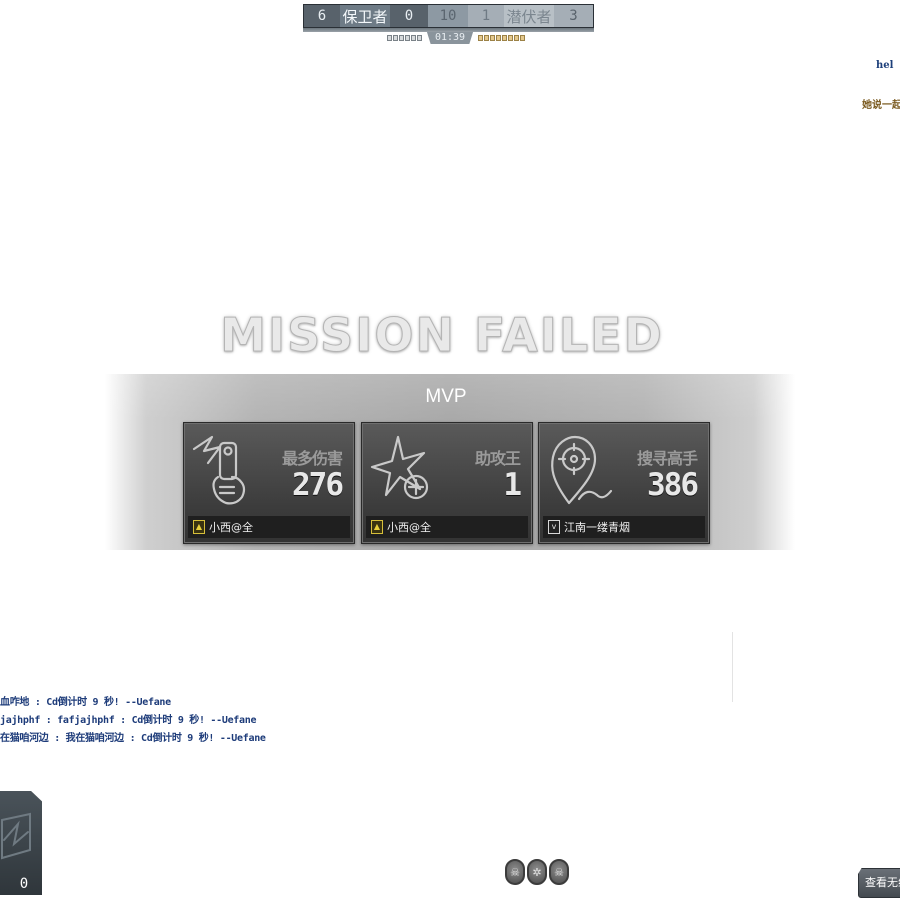  I want to click on mvp-card-most-damage: 最多伤害 276 ▲ 小西@全, so click(269, 483).